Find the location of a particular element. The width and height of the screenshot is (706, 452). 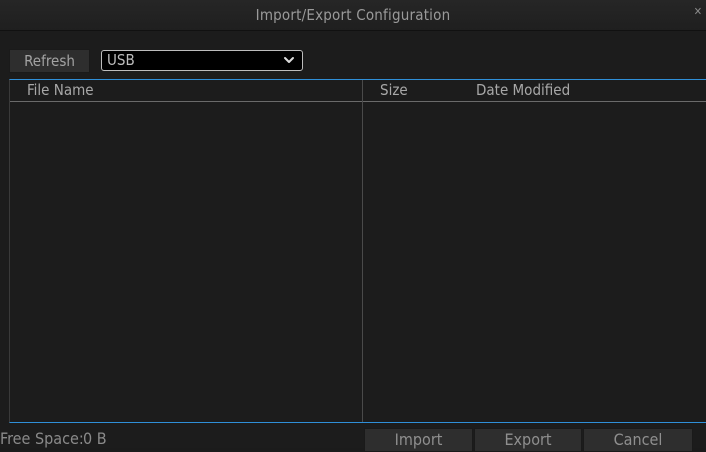

dialog-title: Import/Export Configuration is located at coordinates (353, 15).